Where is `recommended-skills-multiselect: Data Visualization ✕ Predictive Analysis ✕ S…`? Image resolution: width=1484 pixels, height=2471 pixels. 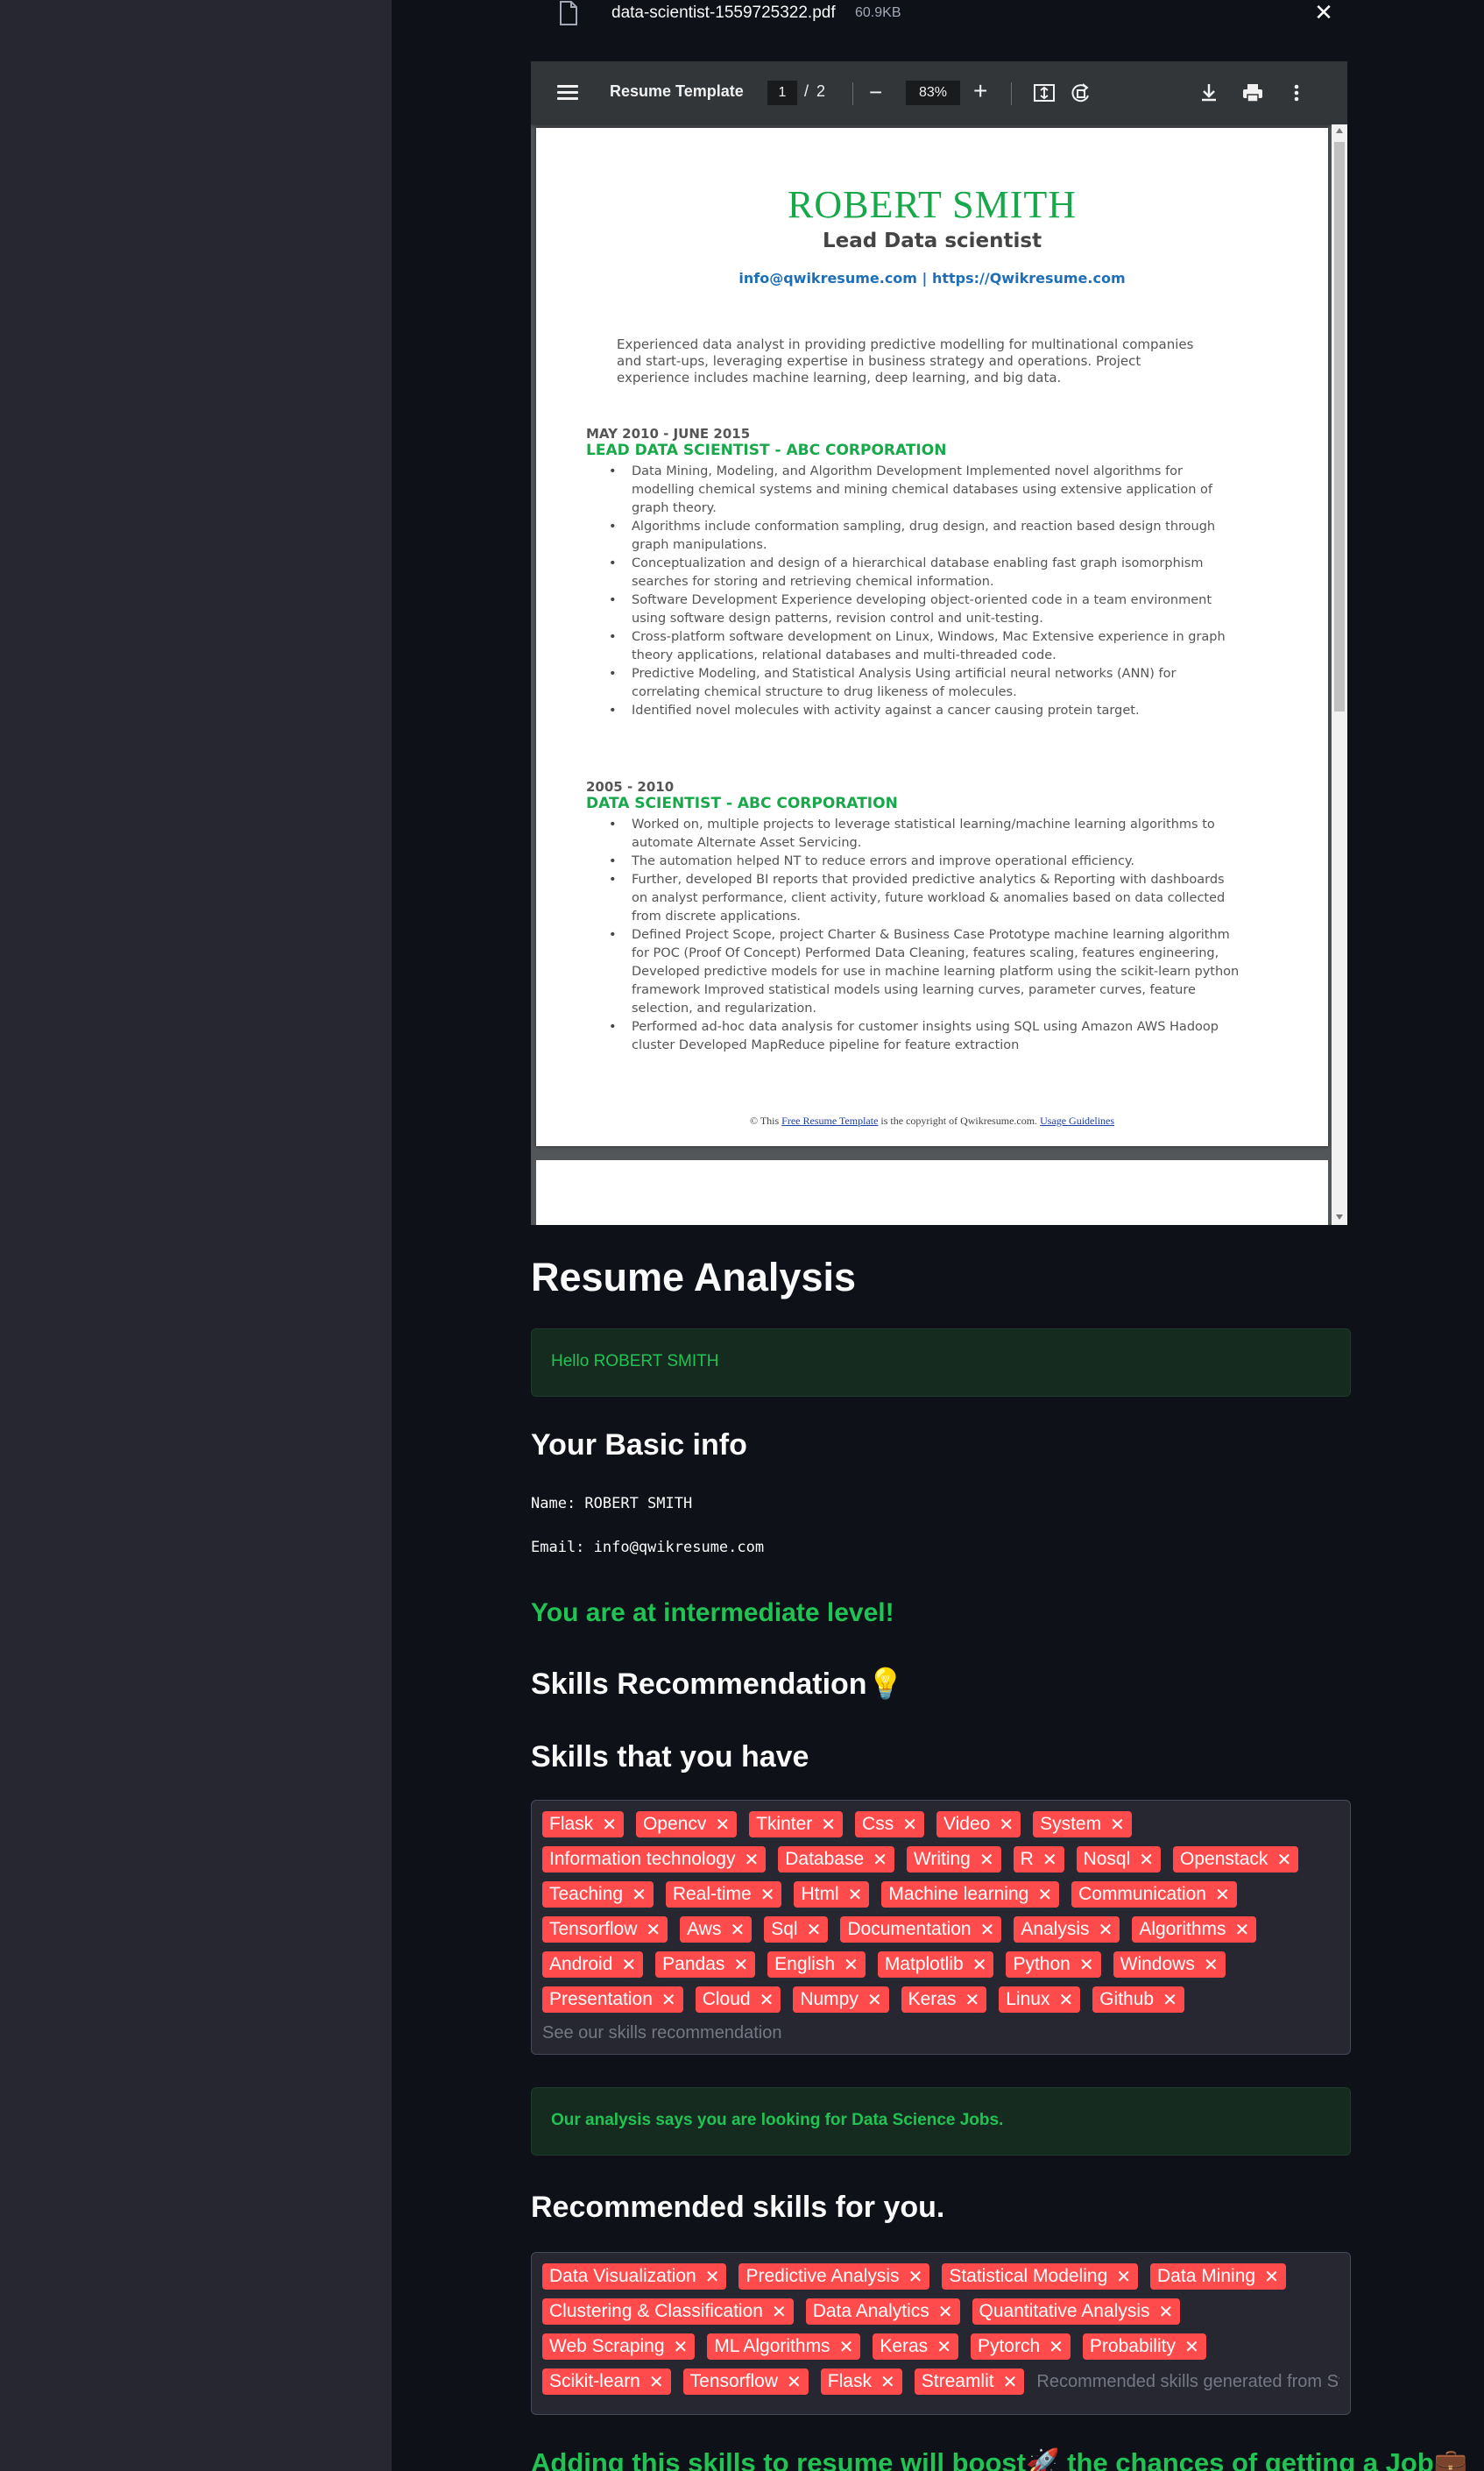 recommended-skills-multiselect: Data Visualization ✕ Predictive Analysis ✕ S… is located at coordinates (941, 2333).